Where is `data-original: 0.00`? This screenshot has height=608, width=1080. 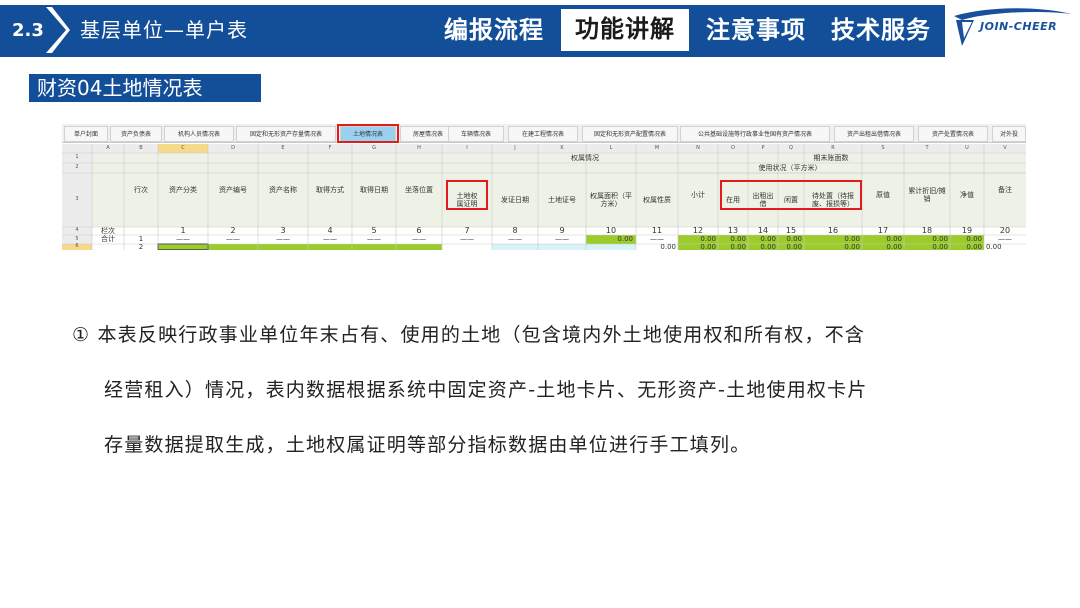 data-original: 0.00 is located at coordinates (883, 246).